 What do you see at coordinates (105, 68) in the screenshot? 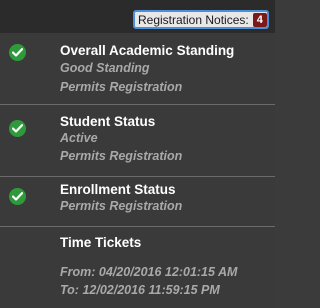
I see `academic-standing-value: Good Standing` at bounding box center [105, 68].